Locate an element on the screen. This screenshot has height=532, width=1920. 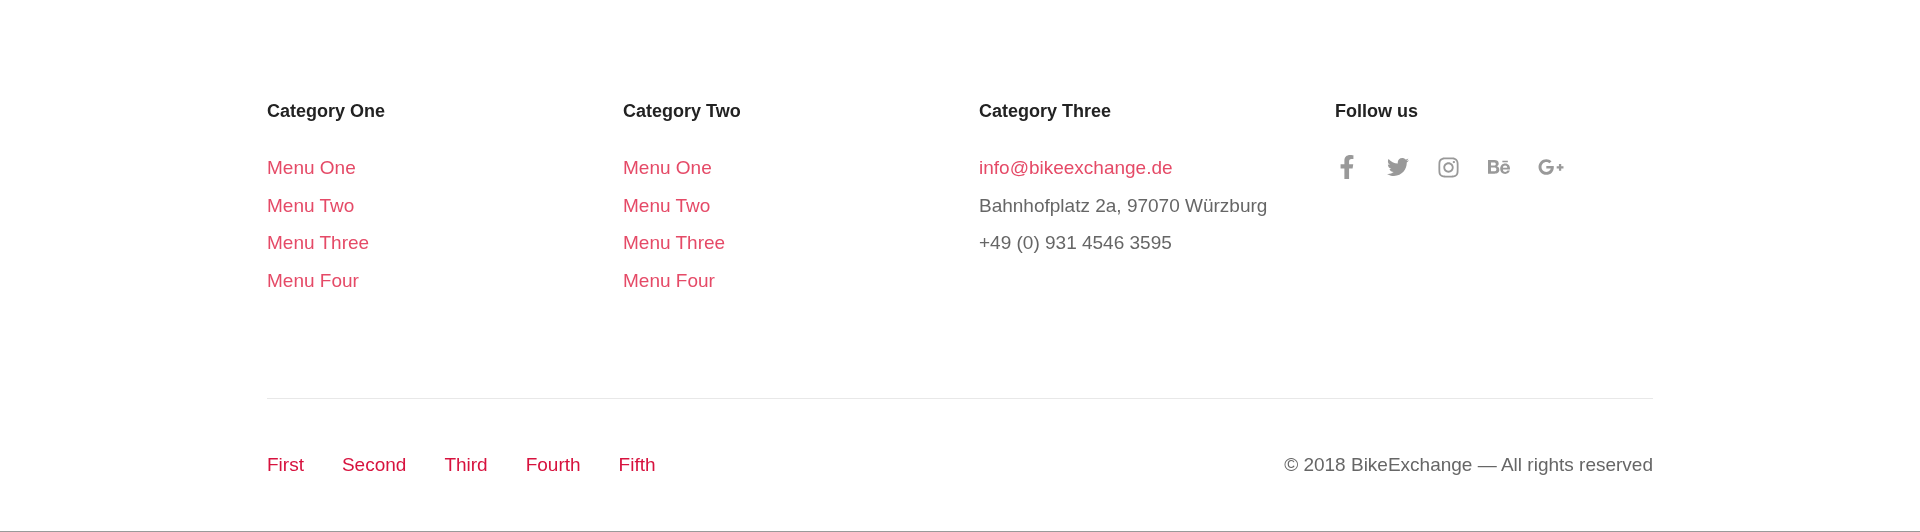
footer-link: info@bikeexchange.de is located at coordinates (1076, 168).